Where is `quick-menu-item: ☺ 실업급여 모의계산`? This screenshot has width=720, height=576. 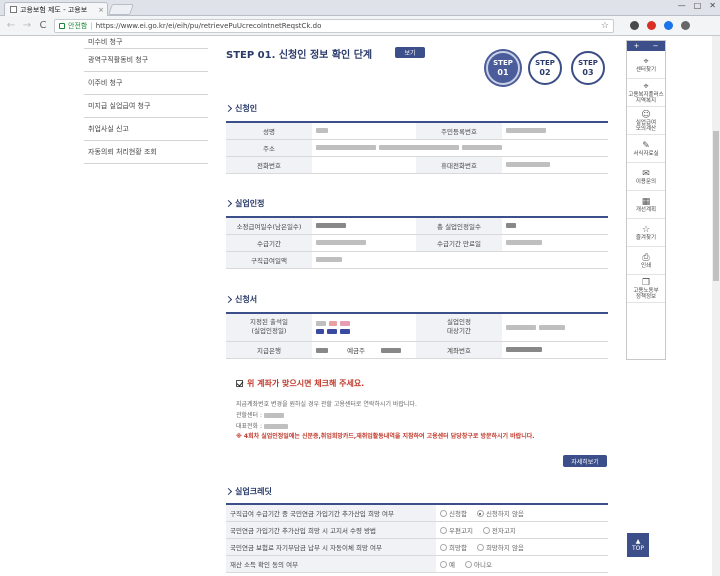 quick-menu-item: ☺ 실업급여 모의계산 is located at coordinates (646, 121).